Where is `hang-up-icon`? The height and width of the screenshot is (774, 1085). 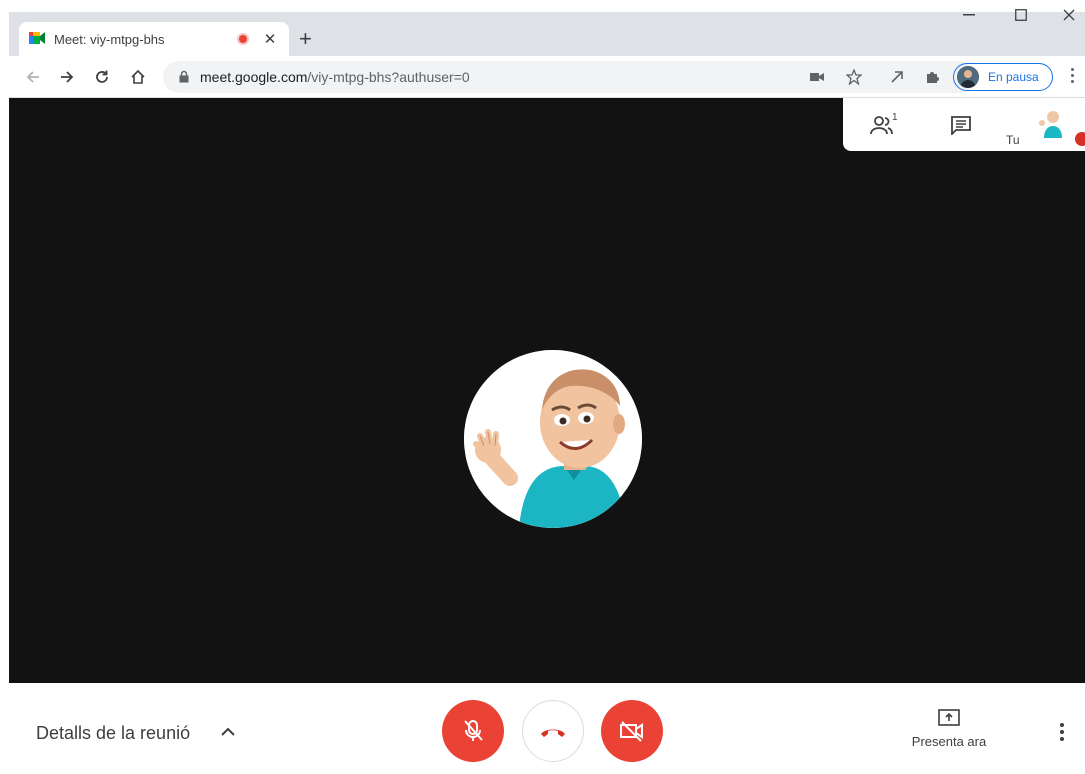
hang-up-icon is located at coordinates (553, 733).